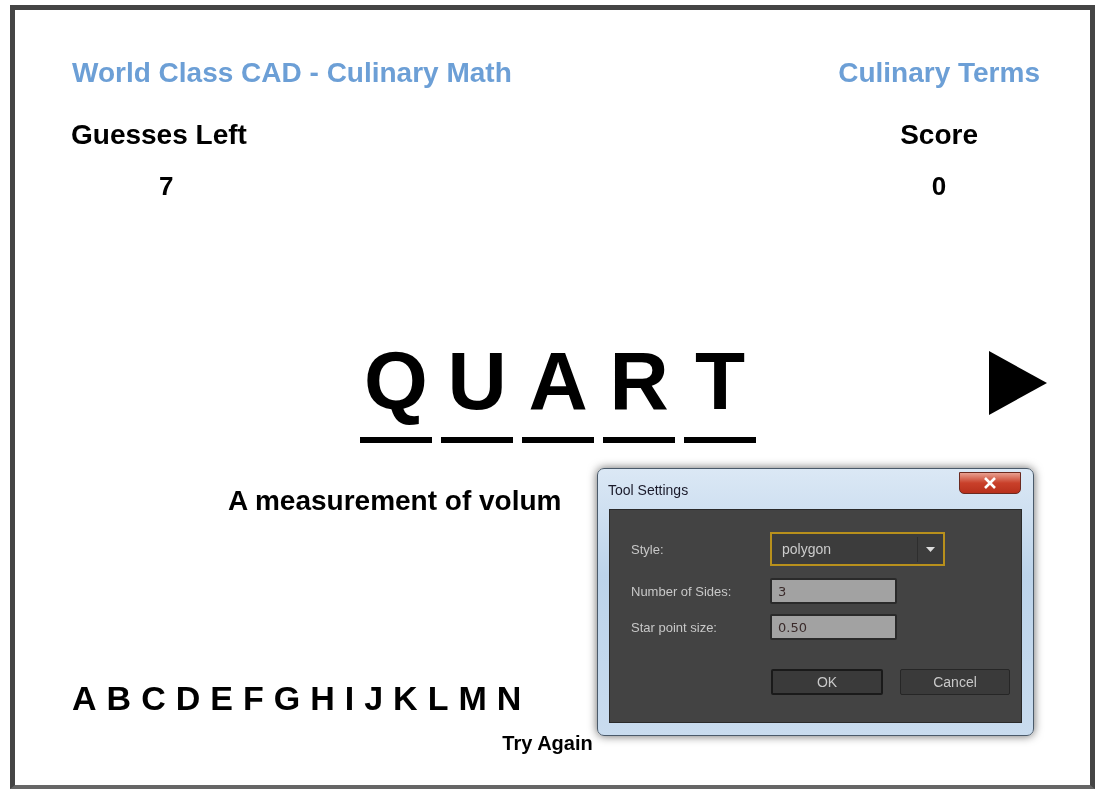 The image size is (1105, 799). I want to click on word-letter: U, so click(477, 381).